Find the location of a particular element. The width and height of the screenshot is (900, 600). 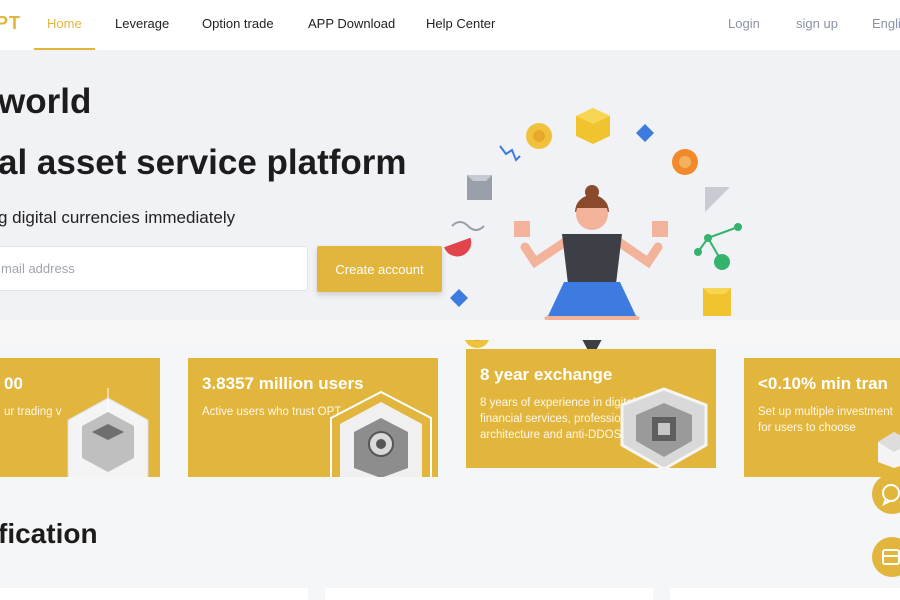

card-title: 00 is located at coordinates (13, 383).